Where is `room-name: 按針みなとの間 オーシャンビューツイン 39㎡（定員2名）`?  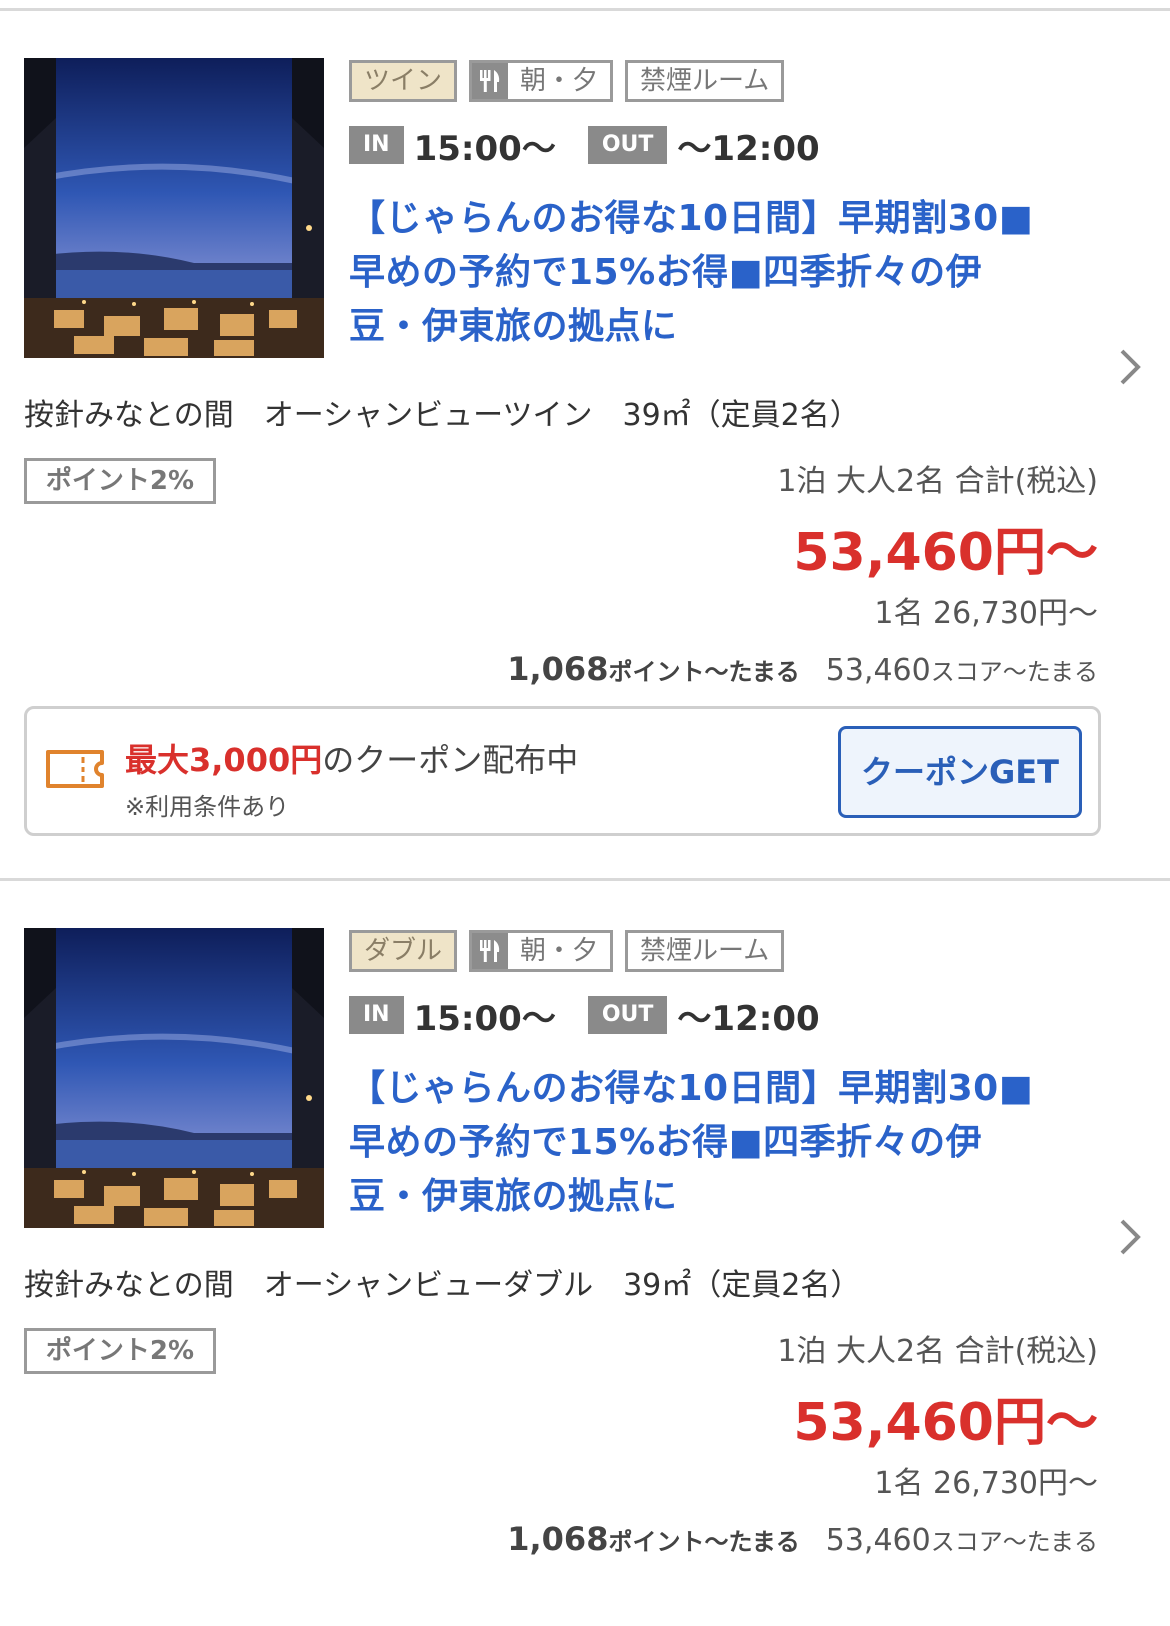 room-name: 按針みなとの間 オーシャンビューツイン 39㎡（定員2名） is located at coordinates (442, 415).